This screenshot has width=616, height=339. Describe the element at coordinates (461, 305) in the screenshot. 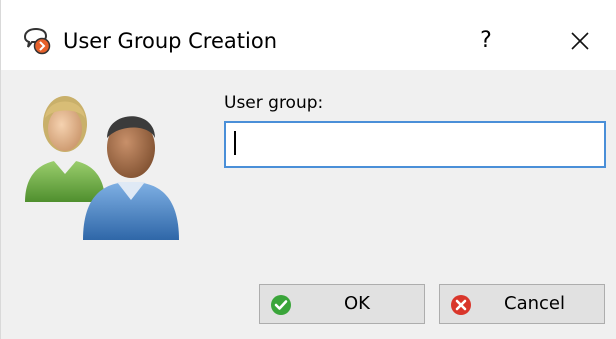

I see `x-circle-icon` at that location.